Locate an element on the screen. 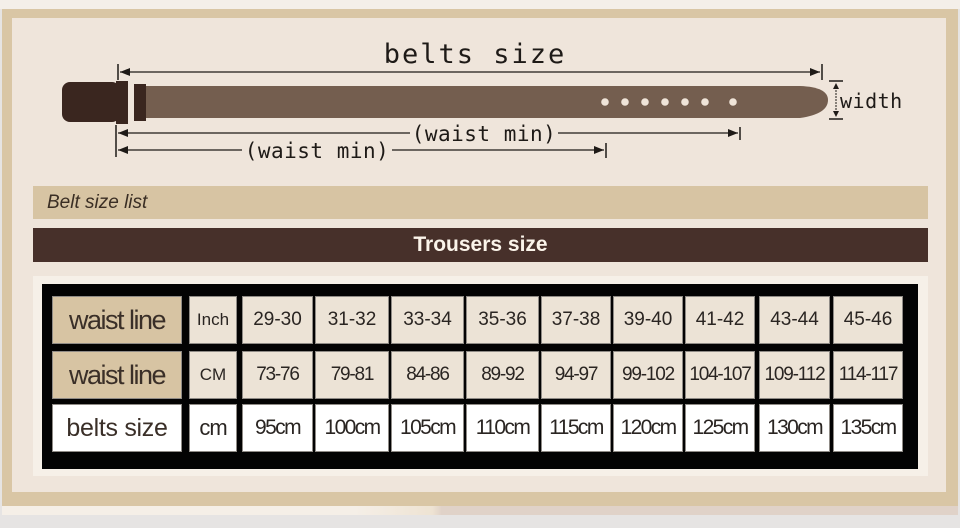 The image size is (960, 528). size-value-cell: 115cm is located at coordinates (576, 428).